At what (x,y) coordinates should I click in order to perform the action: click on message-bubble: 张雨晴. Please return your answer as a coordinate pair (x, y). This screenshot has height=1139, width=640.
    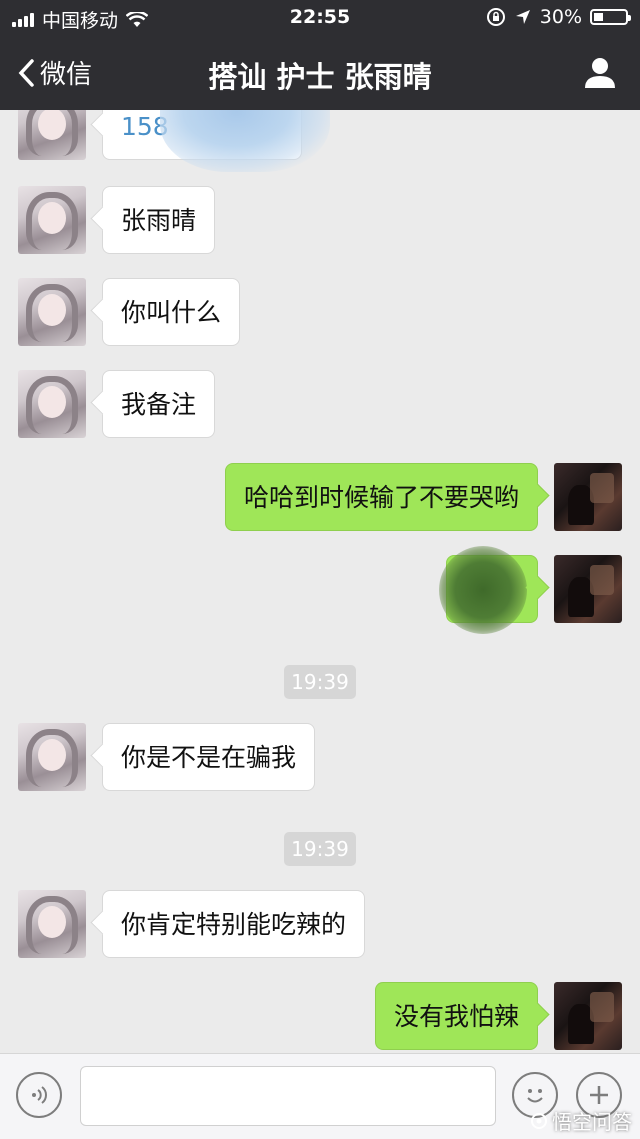
    Looking at the image, I should click on (159, 220).